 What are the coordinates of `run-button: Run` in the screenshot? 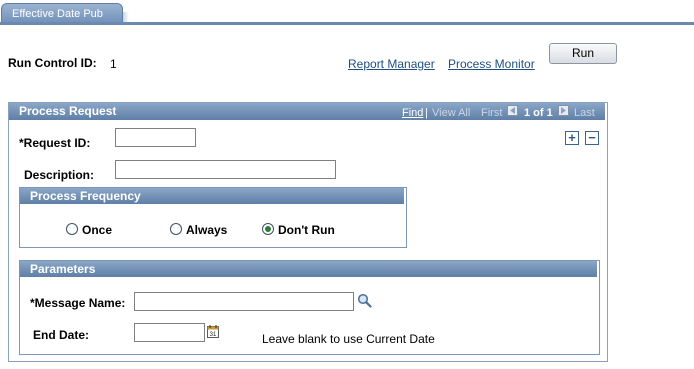 It's located at (583, 53).